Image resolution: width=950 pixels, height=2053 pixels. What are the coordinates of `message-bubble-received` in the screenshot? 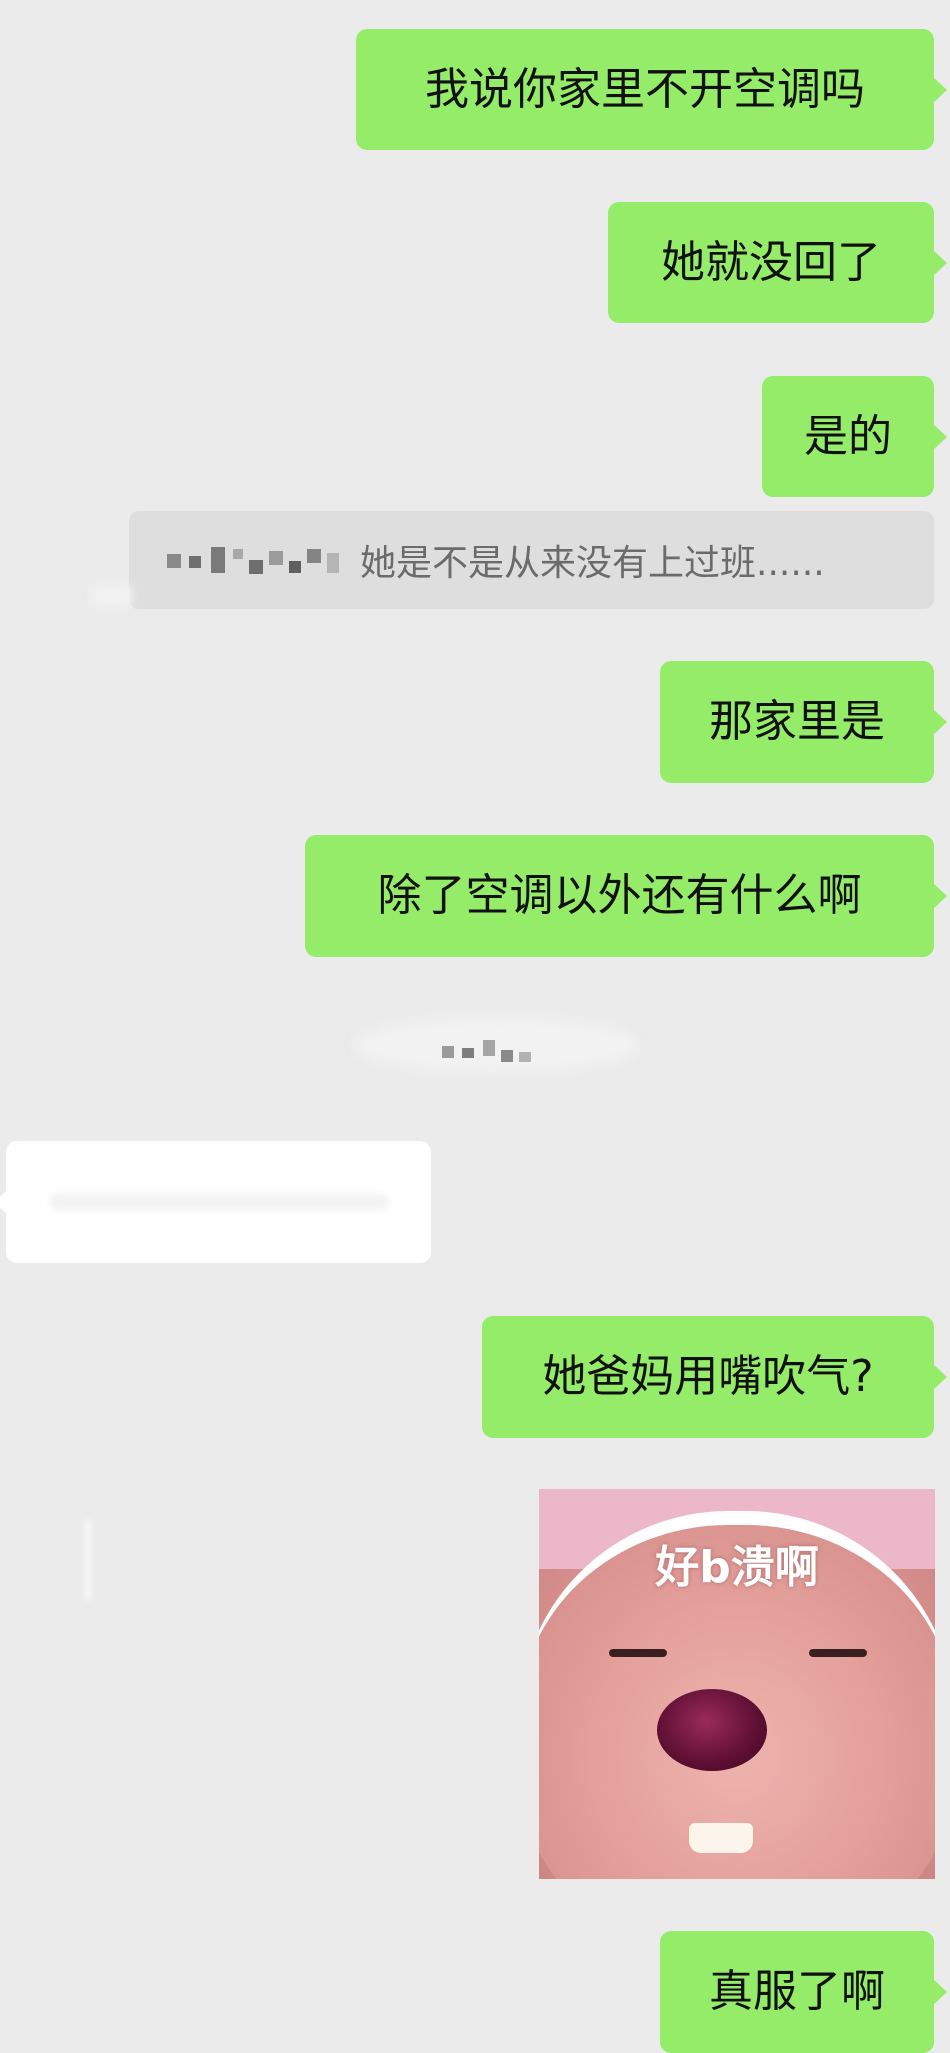 It's located at (215, 1202).